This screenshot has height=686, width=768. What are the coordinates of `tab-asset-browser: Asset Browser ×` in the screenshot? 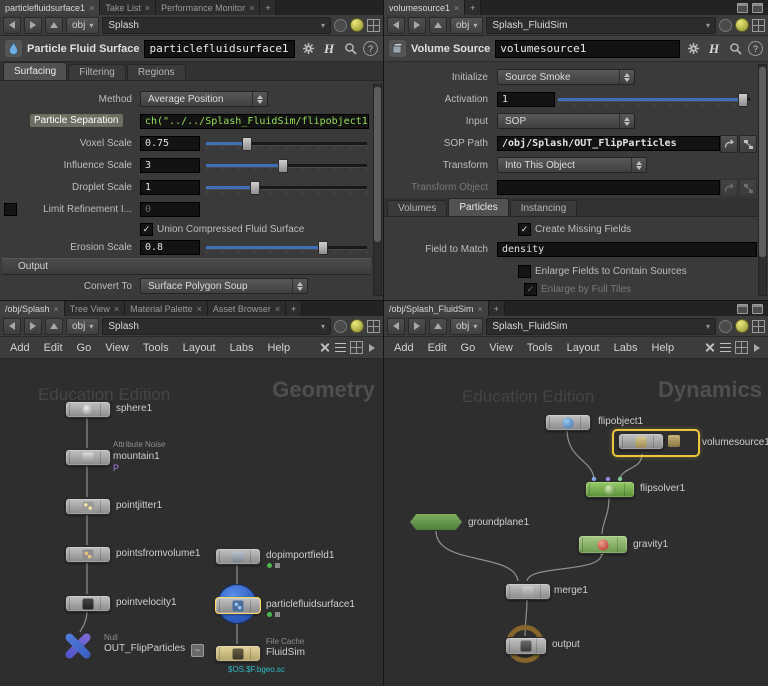 It's located at (247, 308).